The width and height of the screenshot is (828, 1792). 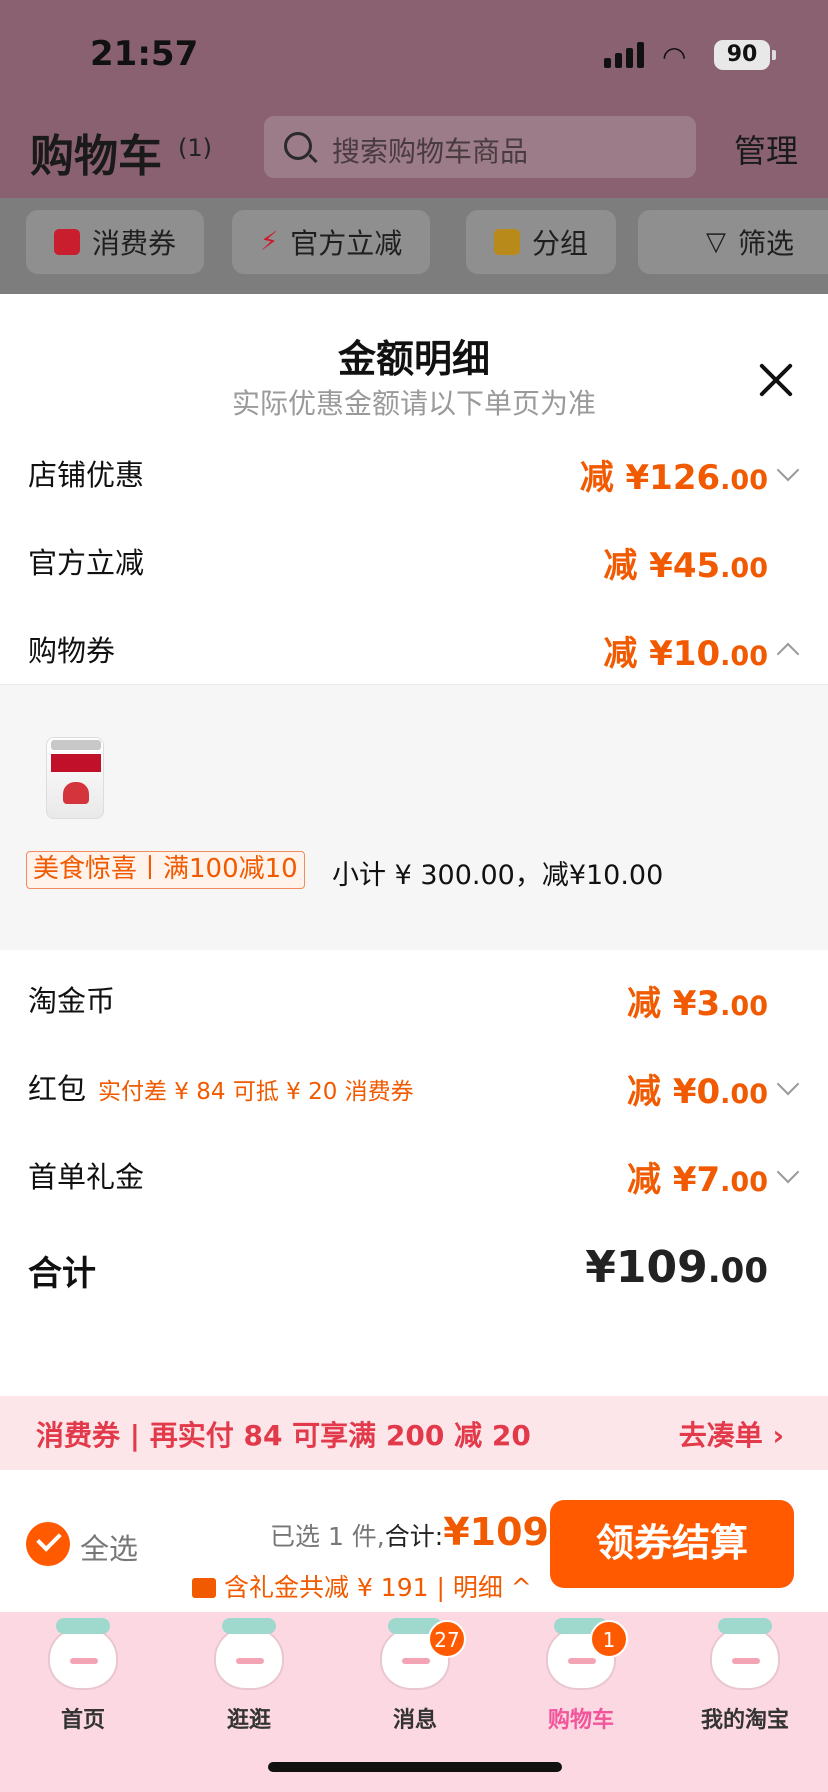 I want to click on coupon-tag: 美食惊喜丨满100减10, so click(x=165, y=870).